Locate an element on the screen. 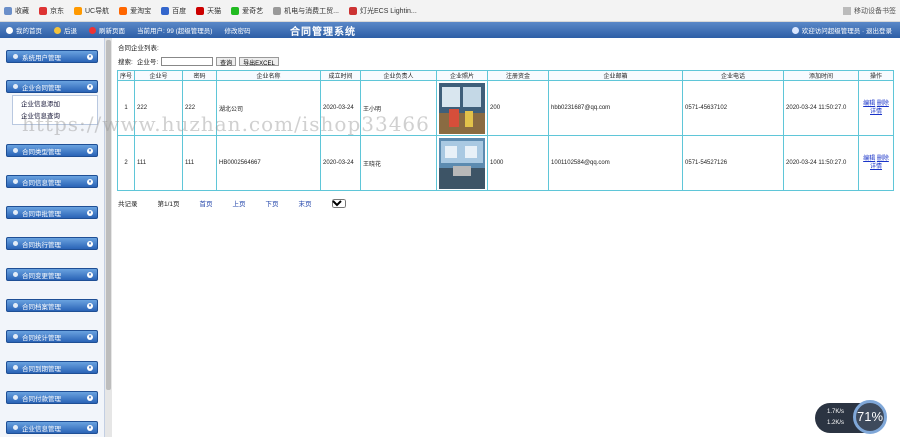  sidebar-scrollbar is located at coordinates (108, 237).